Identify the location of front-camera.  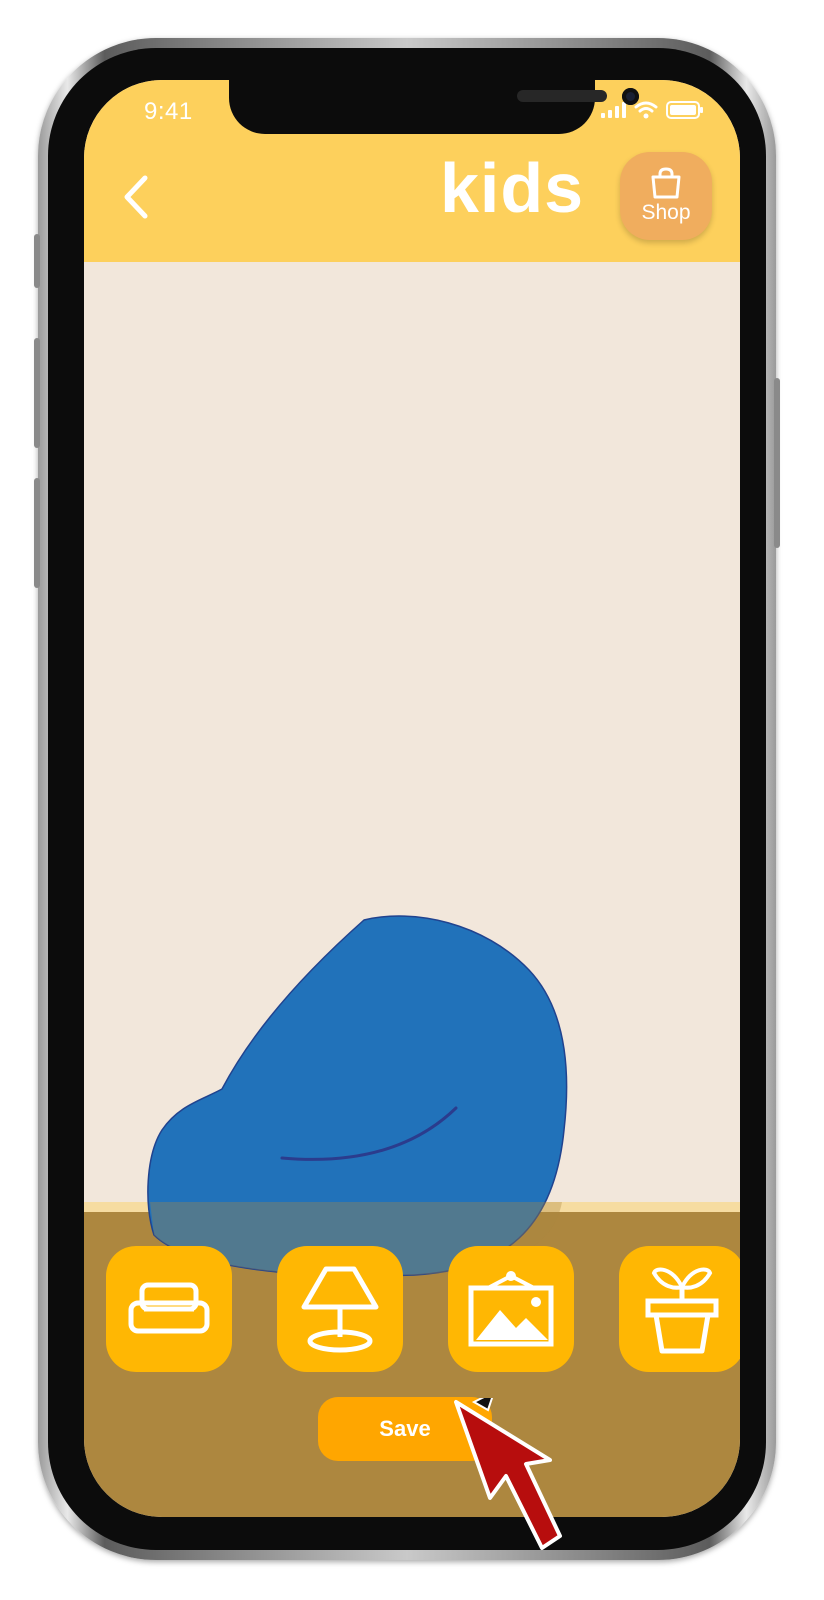
(630, 96).